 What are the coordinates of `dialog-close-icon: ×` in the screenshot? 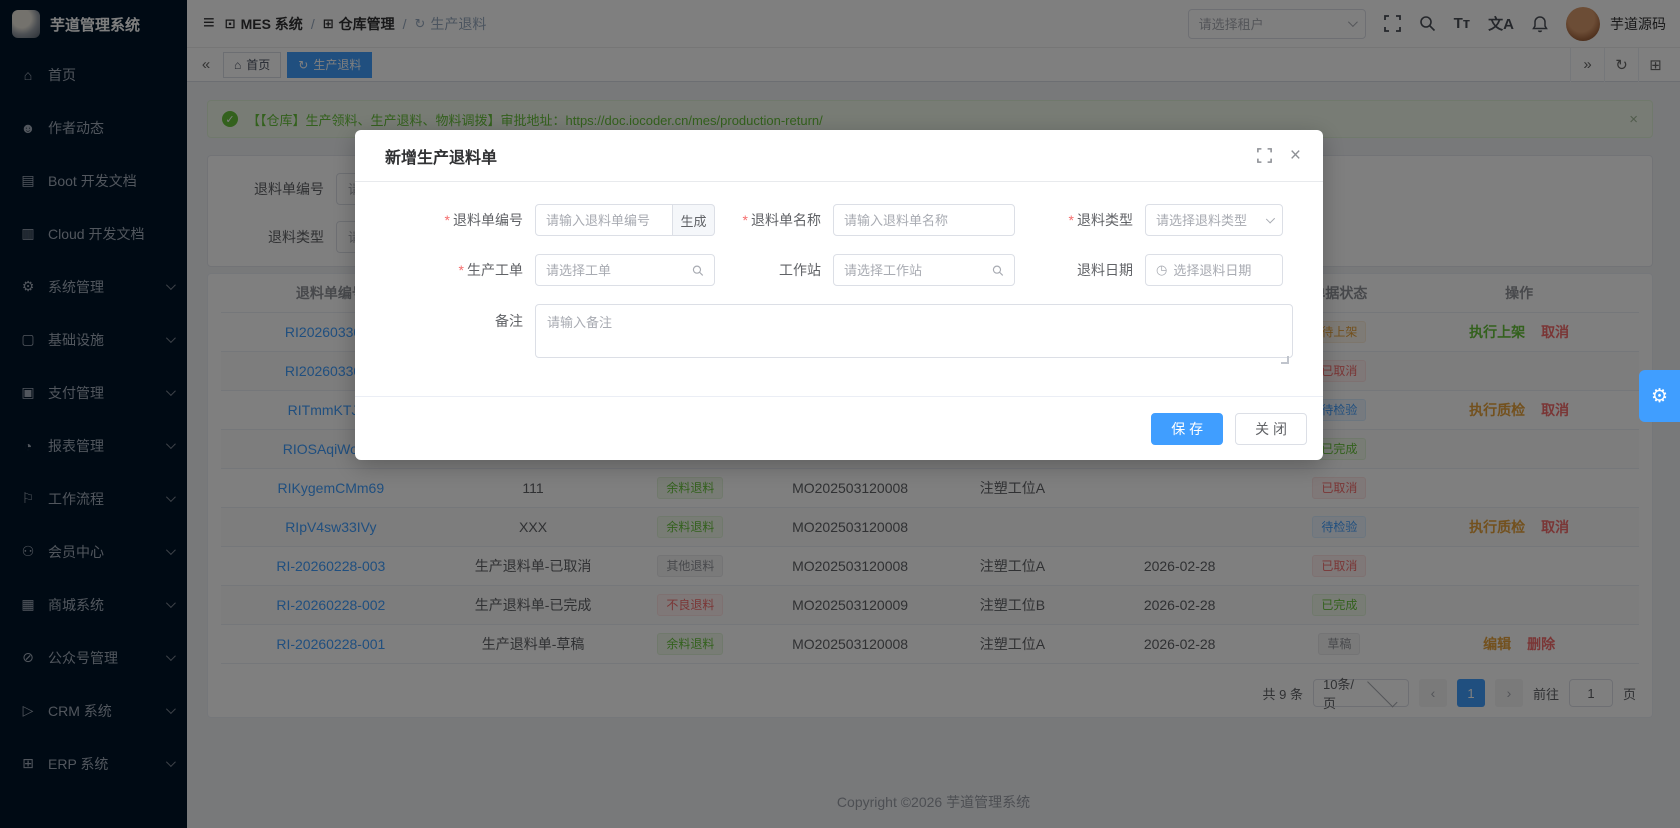 It's located at (1295, 156).